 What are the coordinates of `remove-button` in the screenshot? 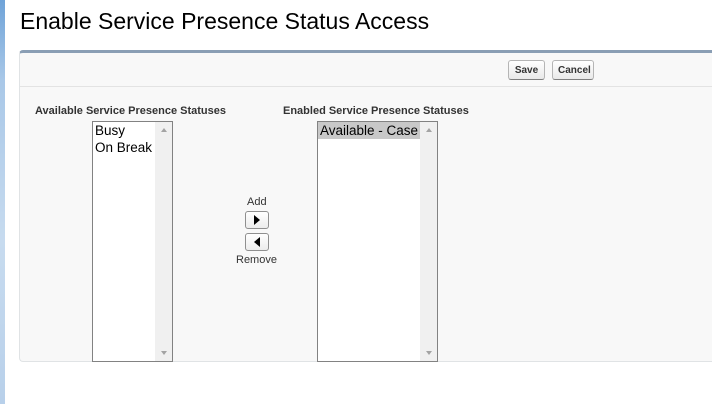 It's located at (257, 242).